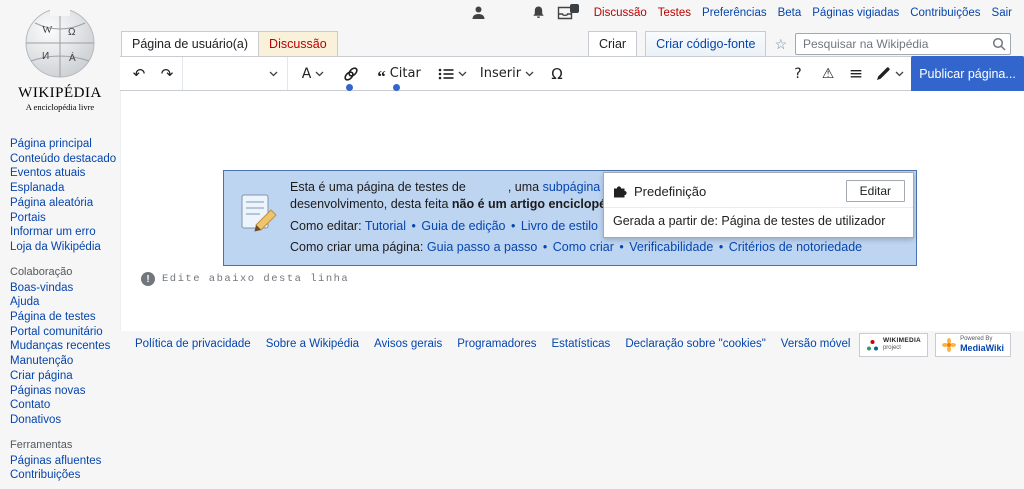  Describe the element at coordinates (65, 346) in the screenshot. I see `sidebar-item-mudancas-recentes: Mudanças recentes` at that location.